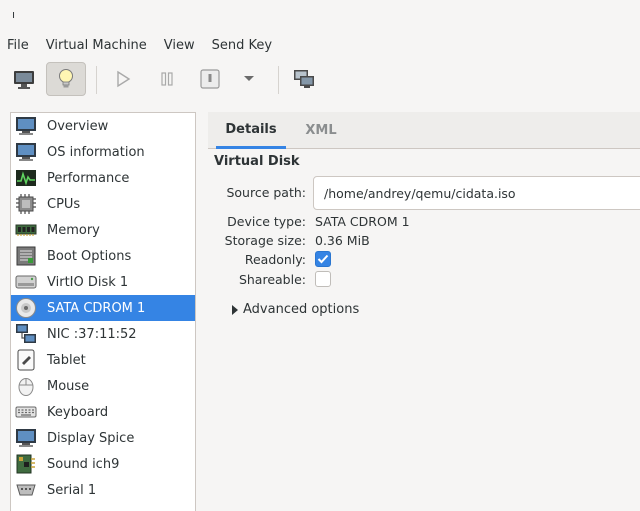 The image size is (640, 511). I want to click on device-type-label: Device type:, so click(266, 221).